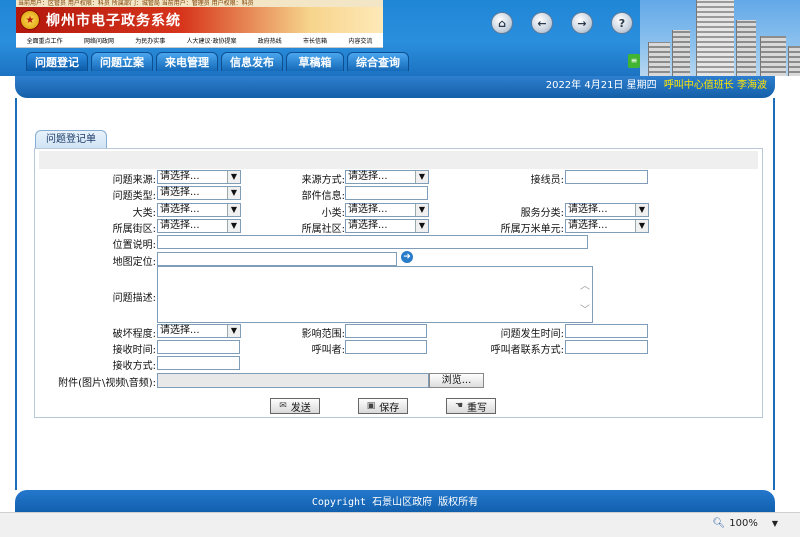  Describe the element at coordinates (134, 262) in the screenshot. I see `map-label: 地图定位:` at that location.